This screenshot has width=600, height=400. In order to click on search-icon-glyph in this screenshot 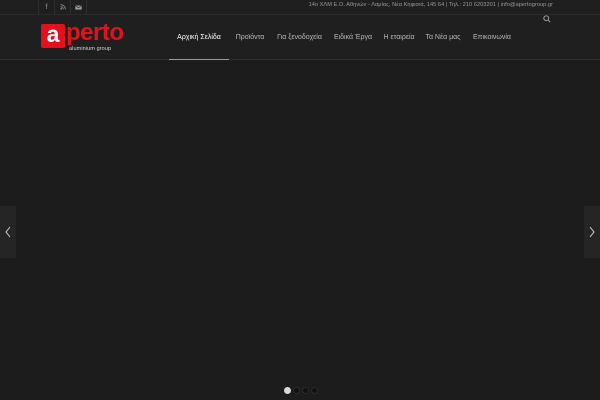, I will do `click(547, 19)`.